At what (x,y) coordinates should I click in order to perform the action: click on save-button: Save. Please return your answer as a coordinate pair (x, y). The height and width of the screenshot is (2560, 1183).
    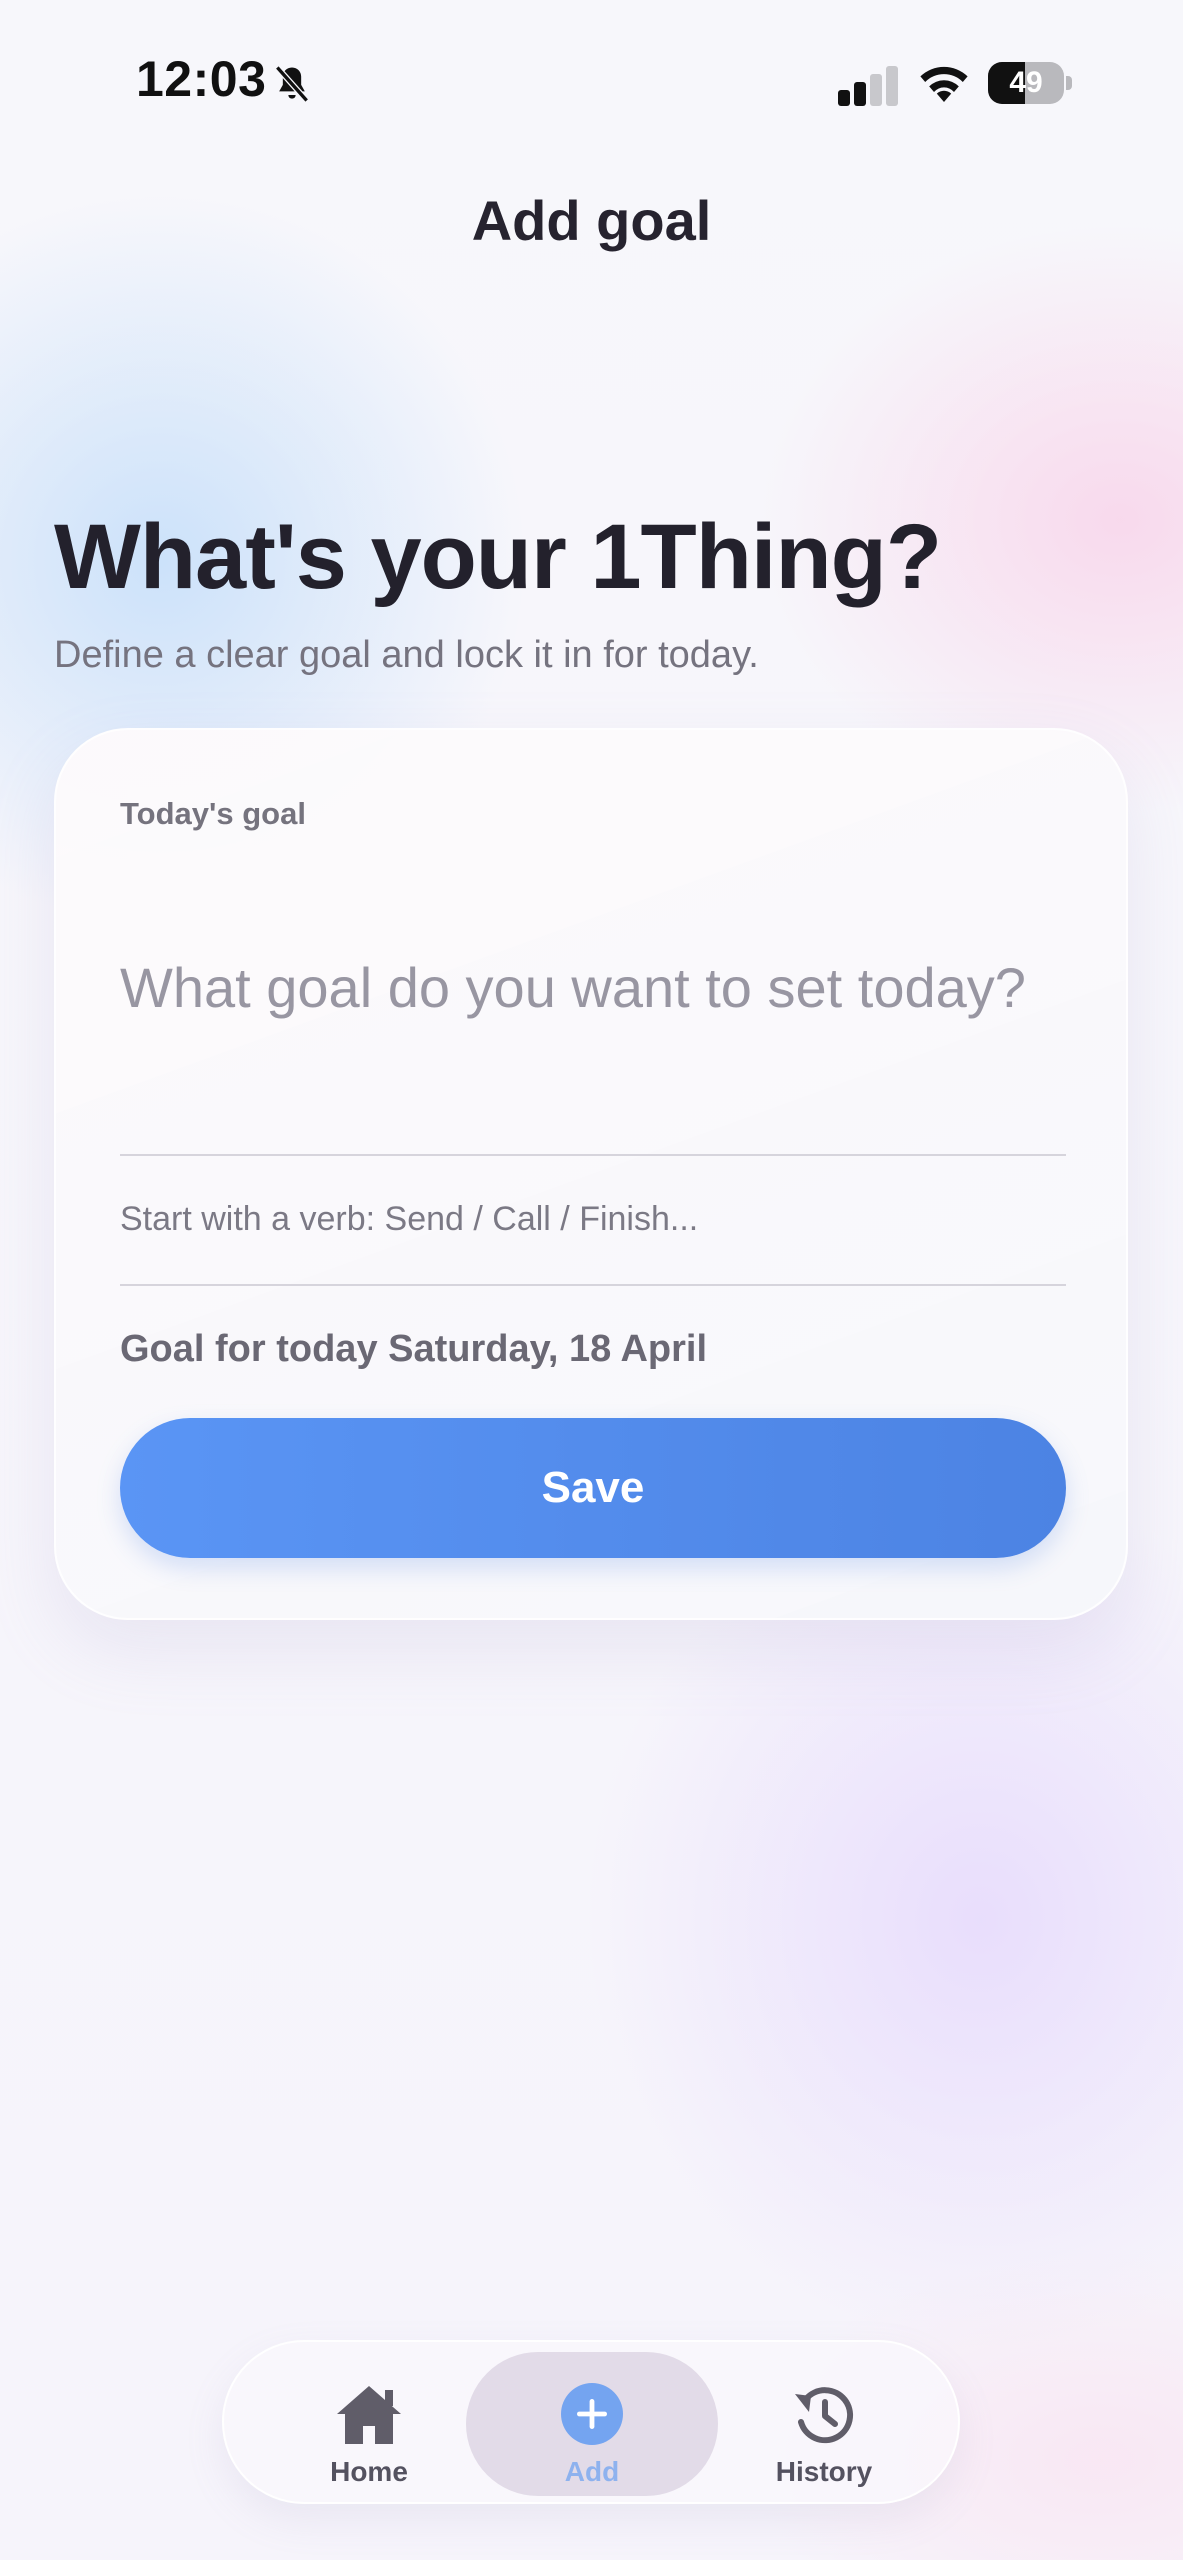
    Looking at the image, I should click on (593, 1488).